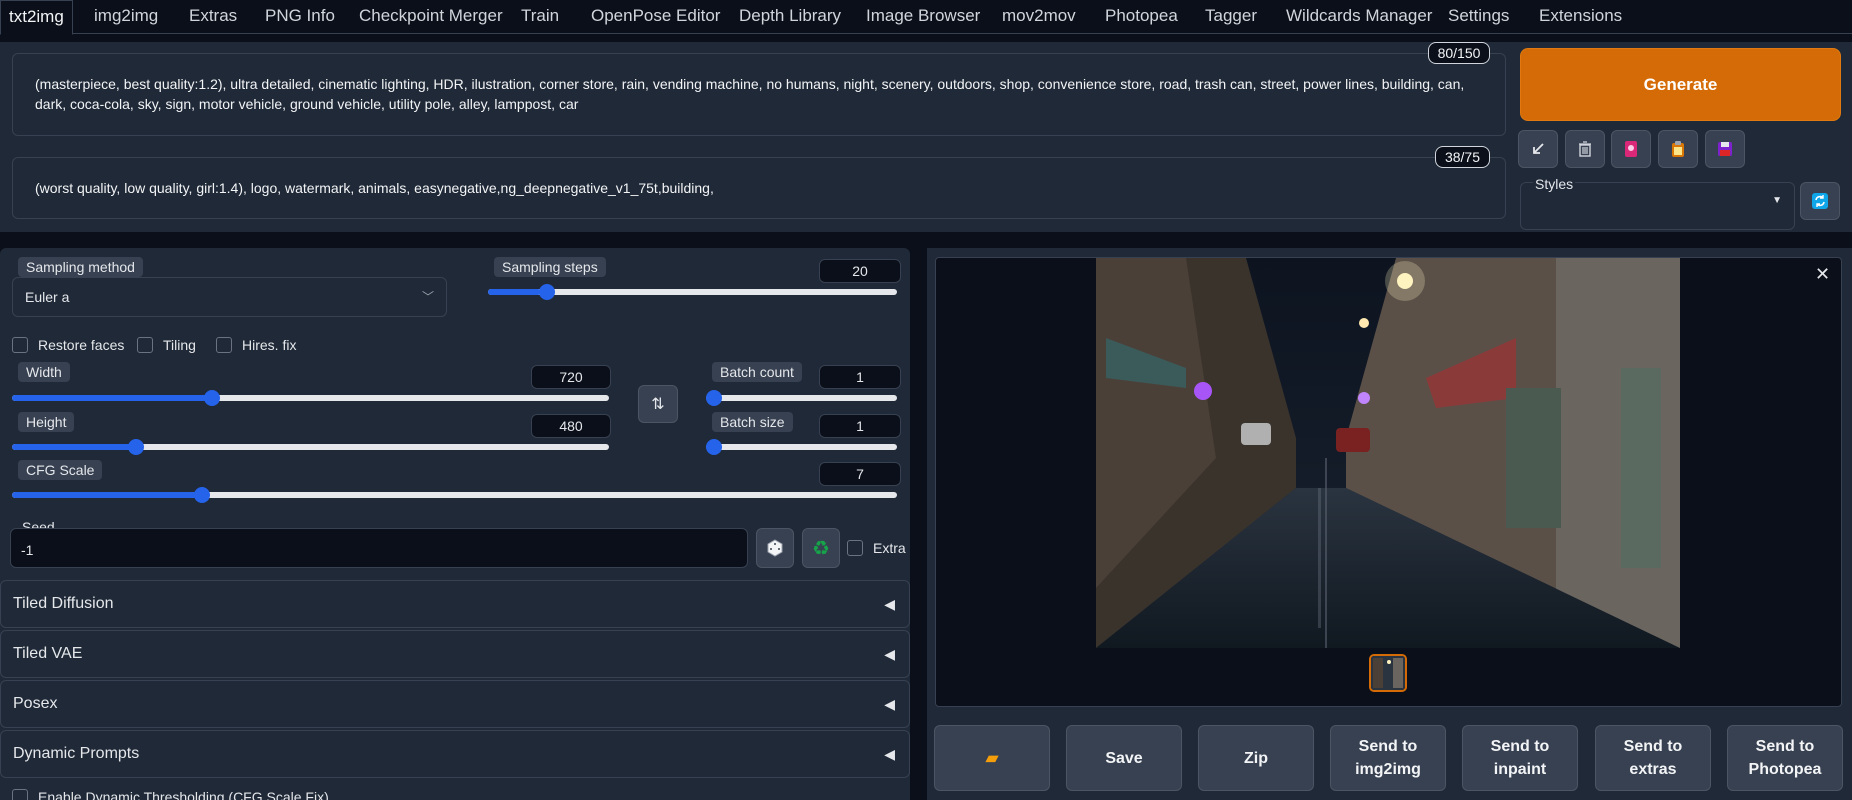  What do you see at coordinates (1680, 84) in the screenshot?
I see `generate-button: Generate` at bounding box center [1680, 84].